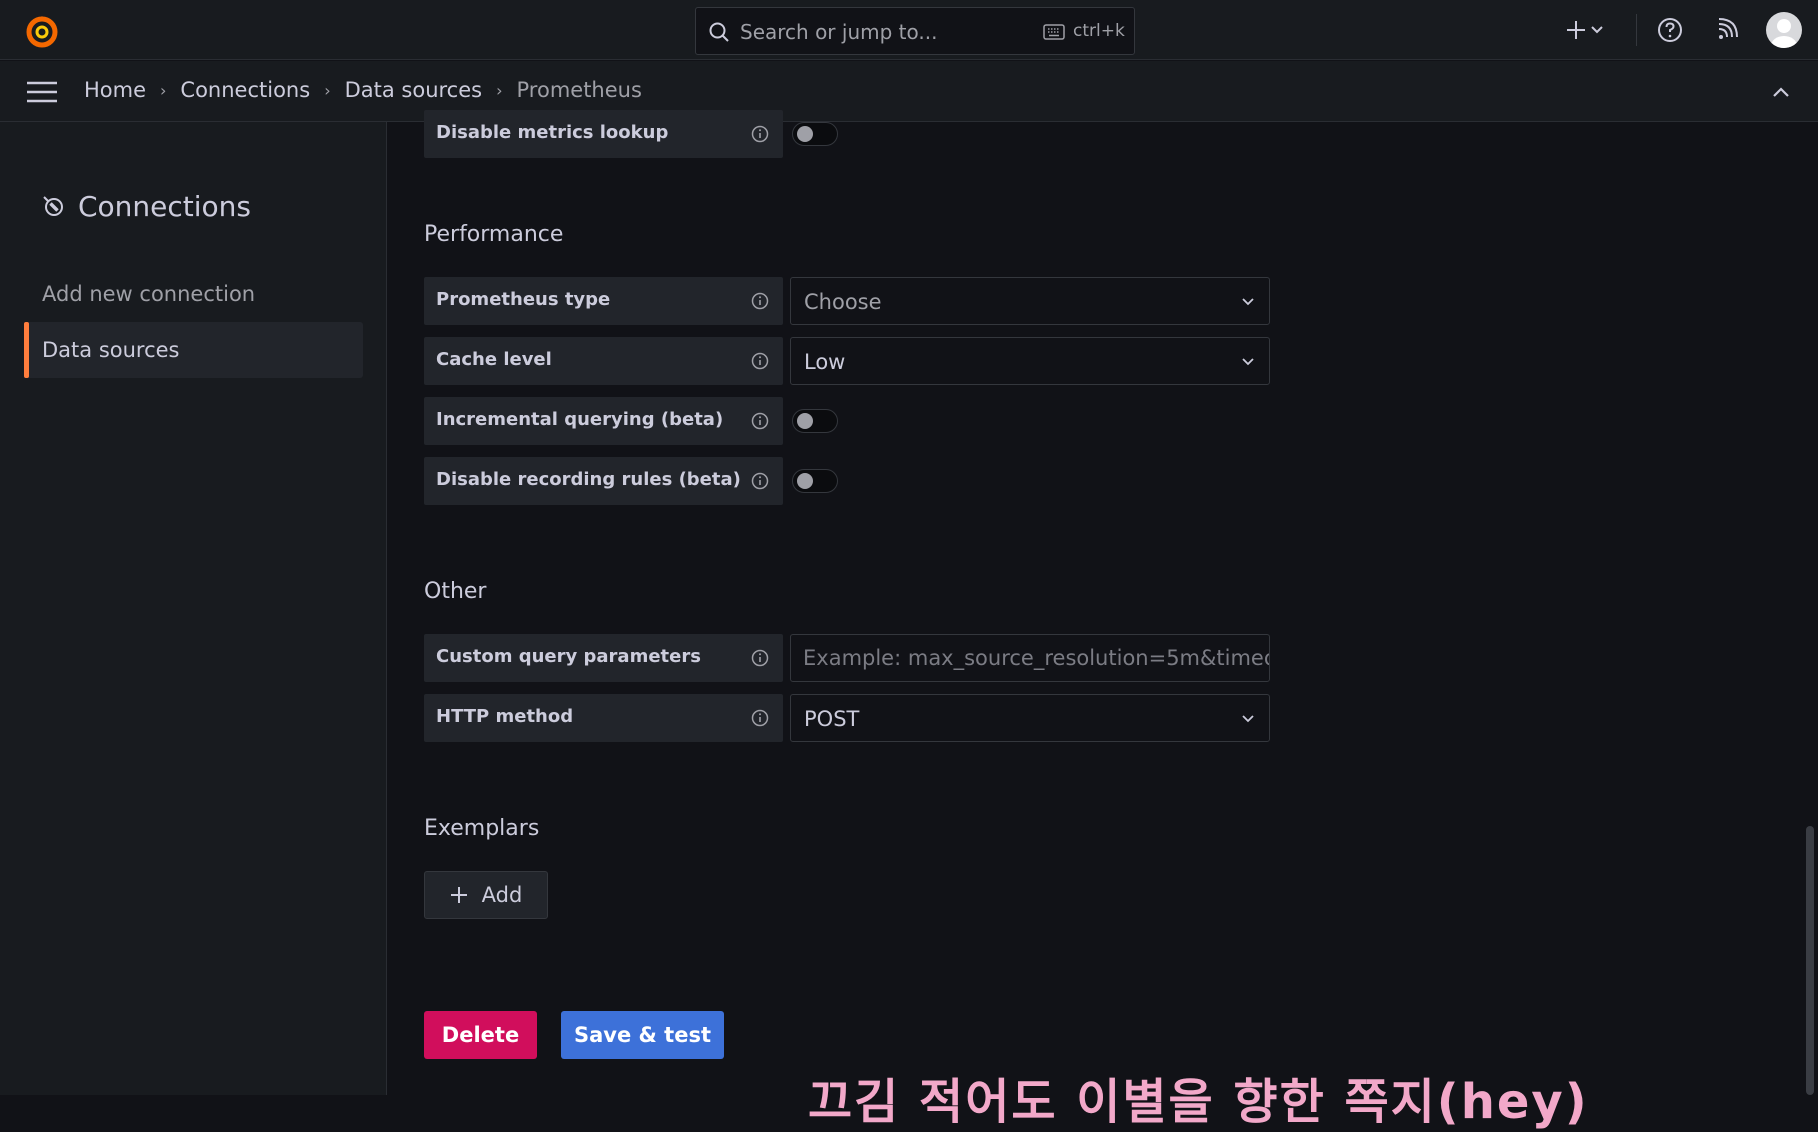 The image size is (1818, 1132). Describe the element at coordinates (455, 591) in the screenshot. I see `section-other-title: Other` at that location.